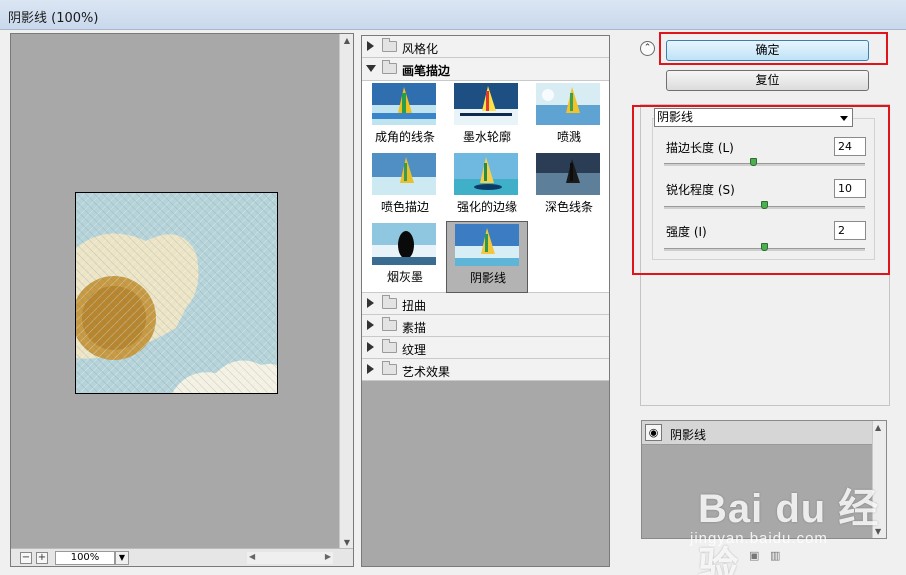  I want to click on thumb-crosshatch: 阴影线, so click(487, 257).